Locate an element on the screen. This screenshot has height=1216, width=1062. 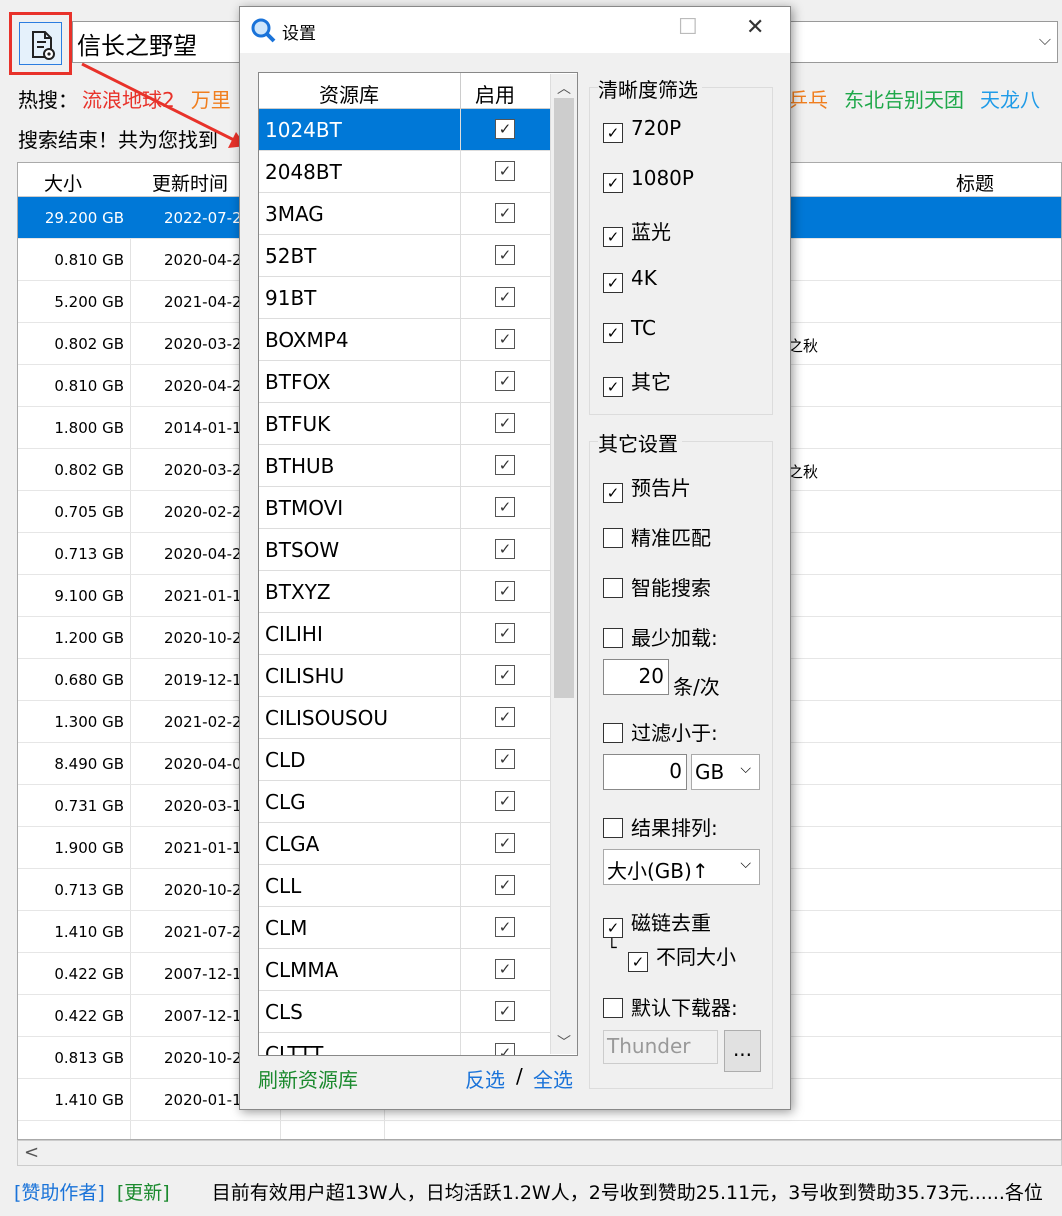
source-row: BTFUK ✓ is located at coordinates (405, 424).